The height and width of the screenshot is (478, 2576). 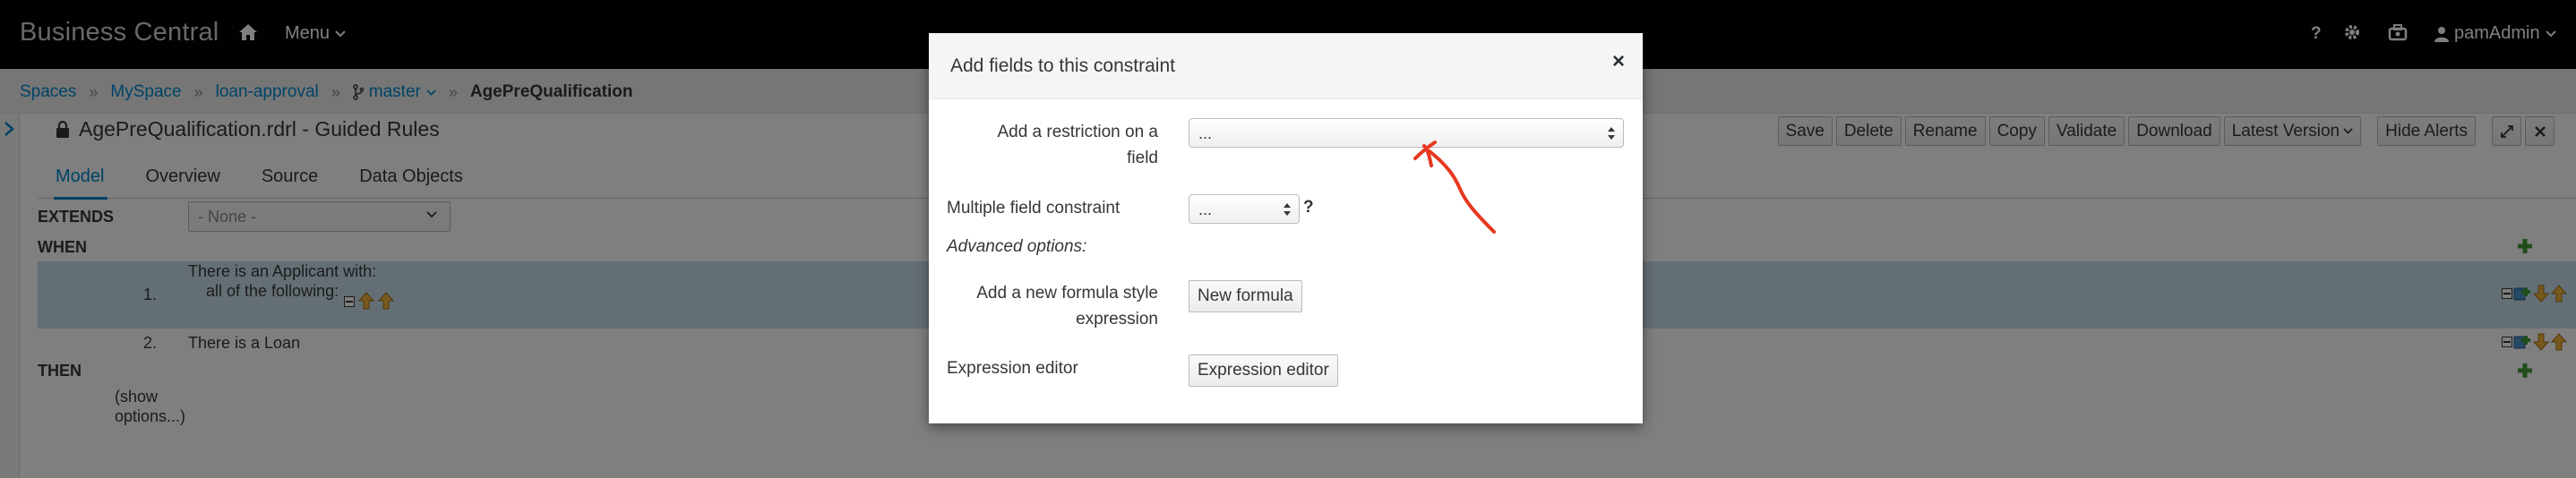 I want to click on expression-editor-label: Expression editor, so click(x=1012, y=368).